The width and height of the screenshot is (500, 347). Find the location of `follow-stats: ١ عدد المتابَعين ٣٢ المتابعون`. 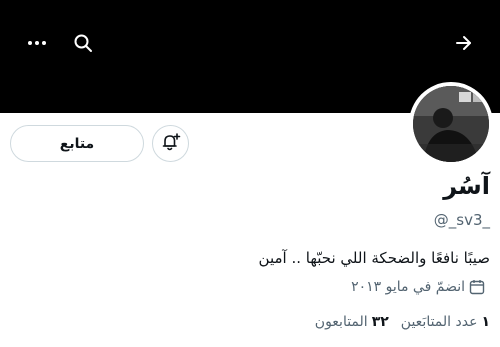

follow-stats: ١ عدد المتابَعين ٣٢ المتابعون is located at coordinates (402, 322).